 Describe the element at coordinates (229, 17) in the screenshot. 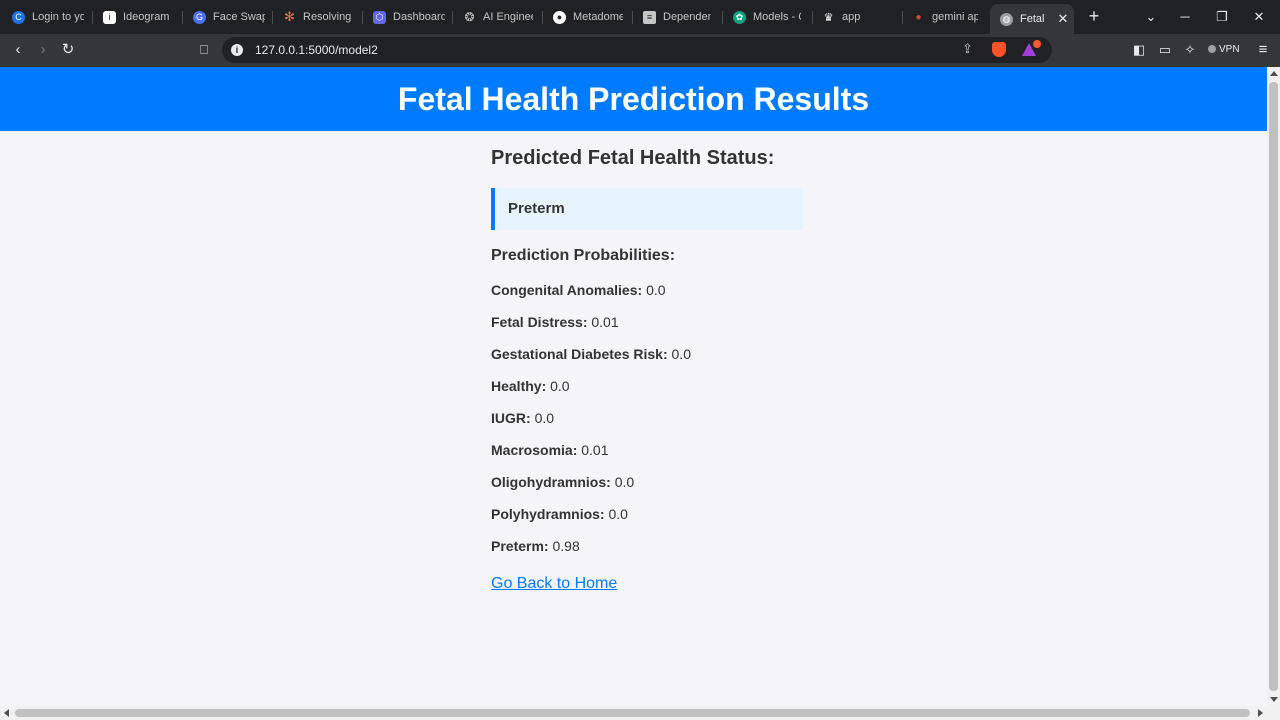

I see `tab-face-swap: G Face Swap` at that location.